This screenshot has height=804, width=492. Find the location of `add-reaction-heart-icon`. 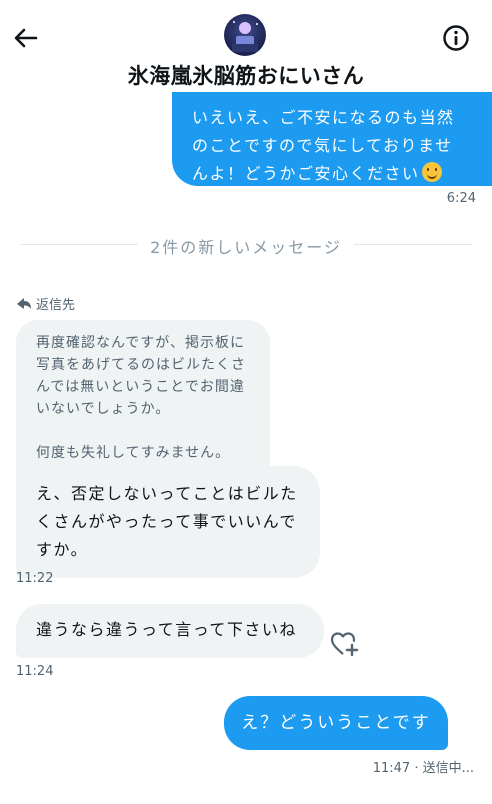

add-reaction-heart-icon is located at coordinates (345, 644).